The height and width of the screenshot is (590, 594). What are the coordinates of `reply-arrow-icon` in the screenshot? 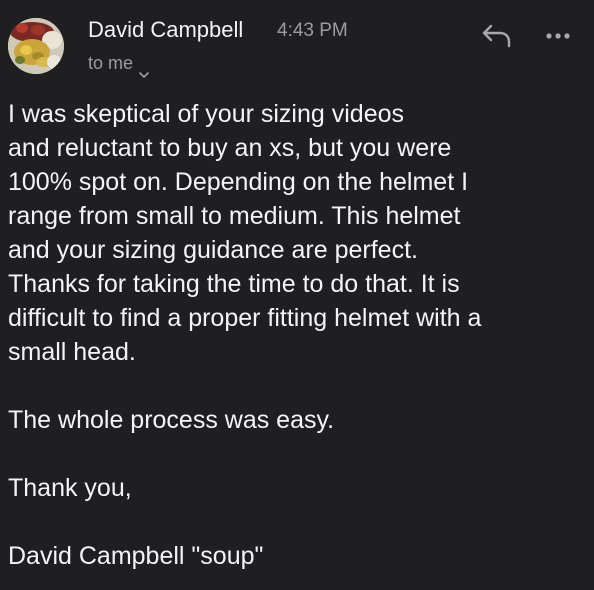 It's located at (496, 36).